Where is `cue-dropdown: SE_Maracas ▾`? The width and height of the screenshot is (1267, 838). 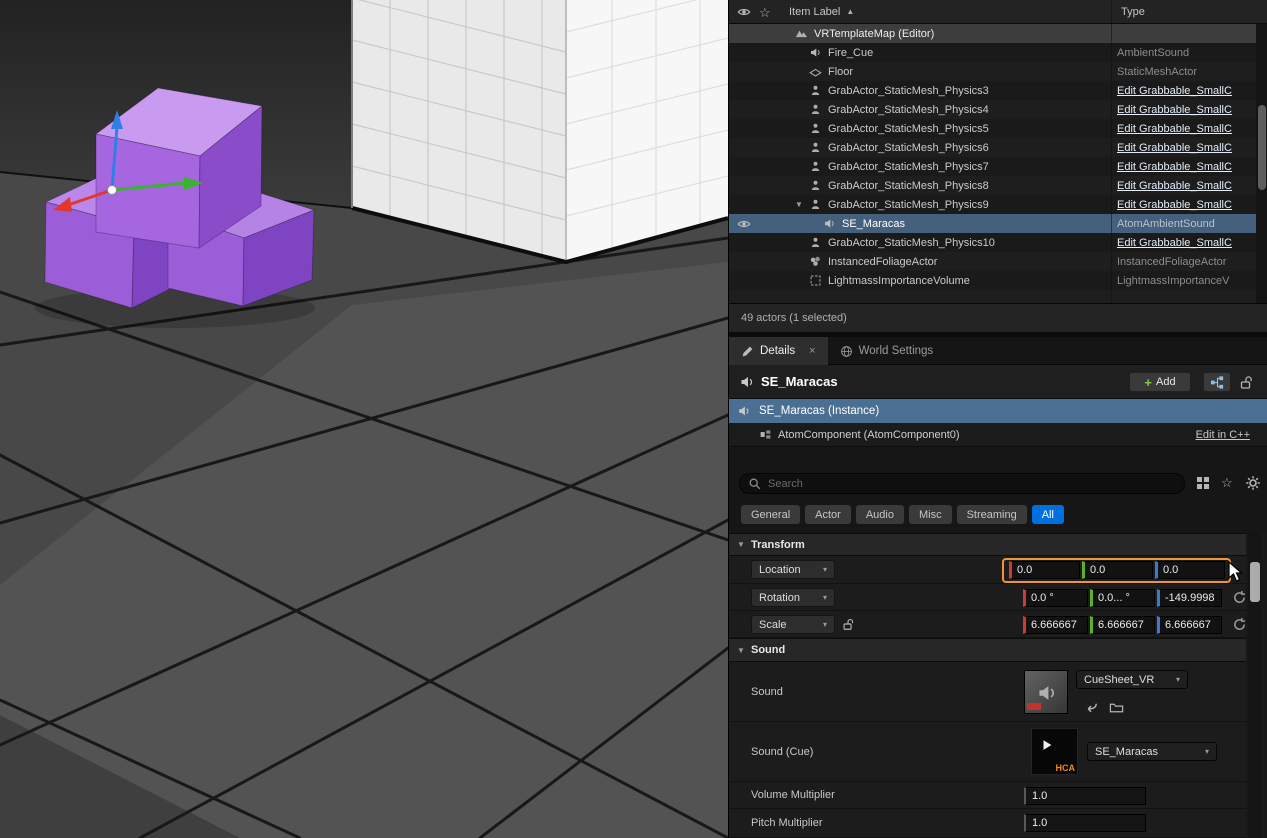
cue-dropdown: SE_Maracas ▾ is located at coordinates (1152, 751).